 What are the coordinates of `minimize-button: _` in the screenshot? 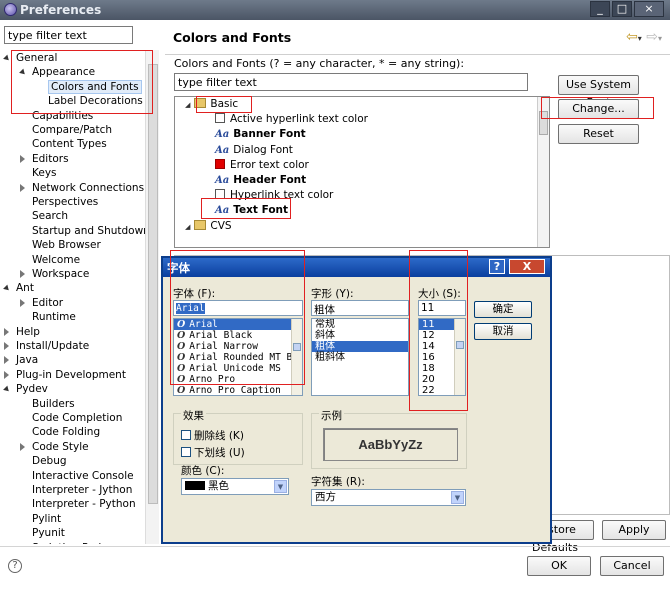 It's located at (600, 9).